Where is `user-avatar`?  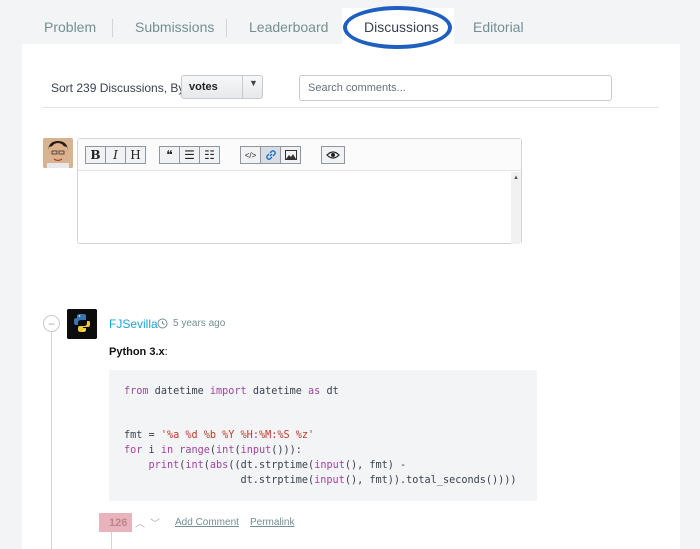 user-avatar is located at coordinates (82, 324).